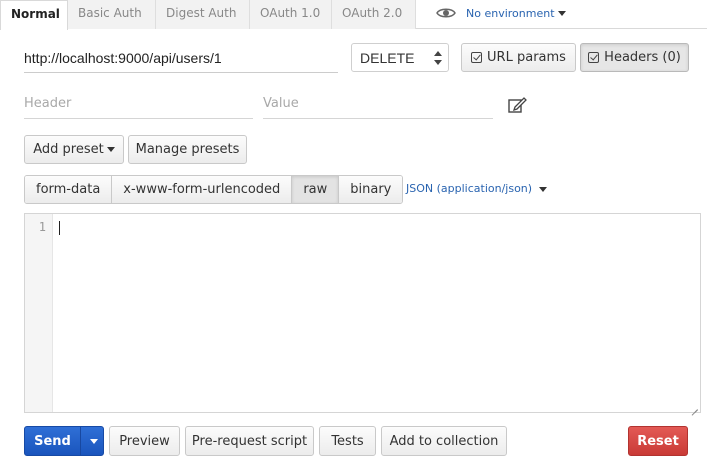 The height and width of the screenshot is (464, 707). What do you see at coordinates (526, 57) in the screenshot?
I see `url-params-label: URL params` at bounding box center [526, 57].